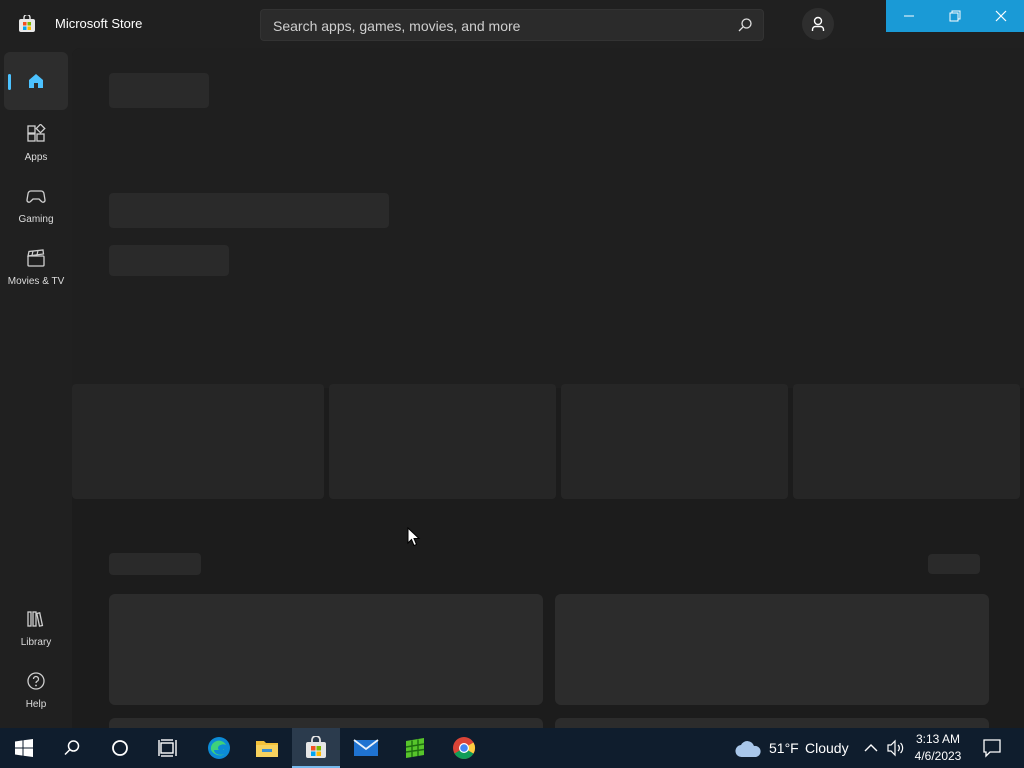 The image size is (1024, 768). I want to click on clapperboard-icon, so click(36, 258).